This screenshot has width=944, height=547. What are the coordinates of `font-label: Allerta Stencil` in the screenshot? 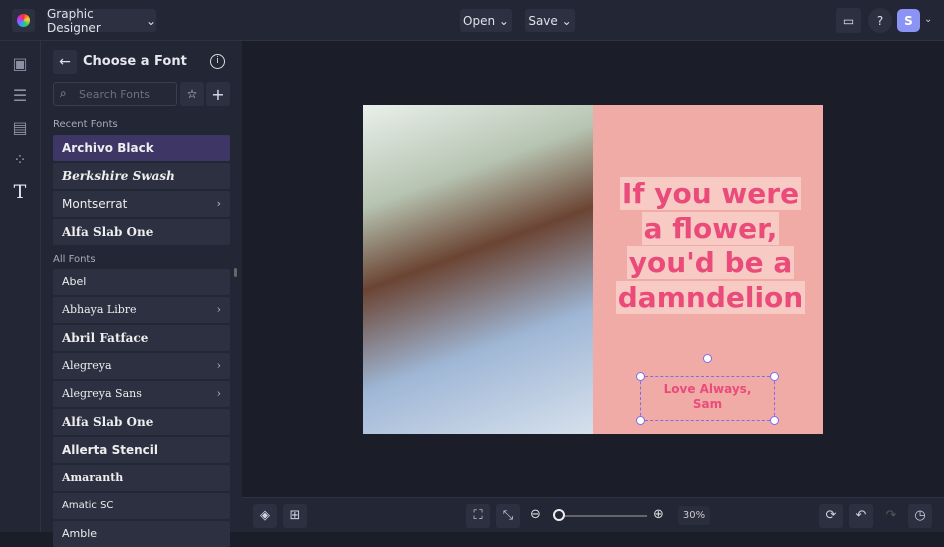 It's located at (110, 450).